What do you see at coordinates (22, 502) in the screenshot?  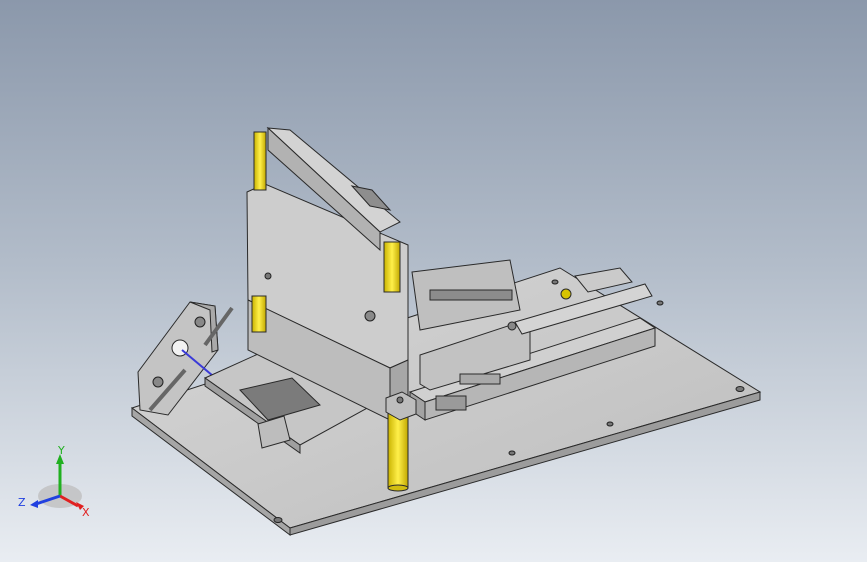 I see `z-axis-label: Z` at bounding box center [22, 502].